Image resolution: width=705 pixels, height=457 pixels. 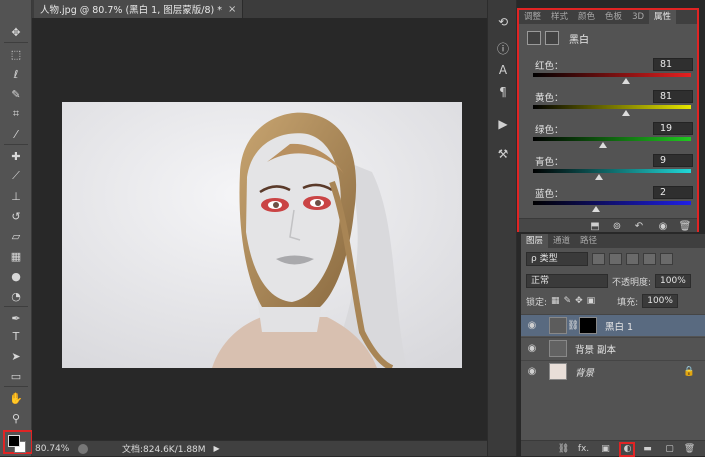 I want to click on lock-position-icon: ✥, so click(x=579, y=301).